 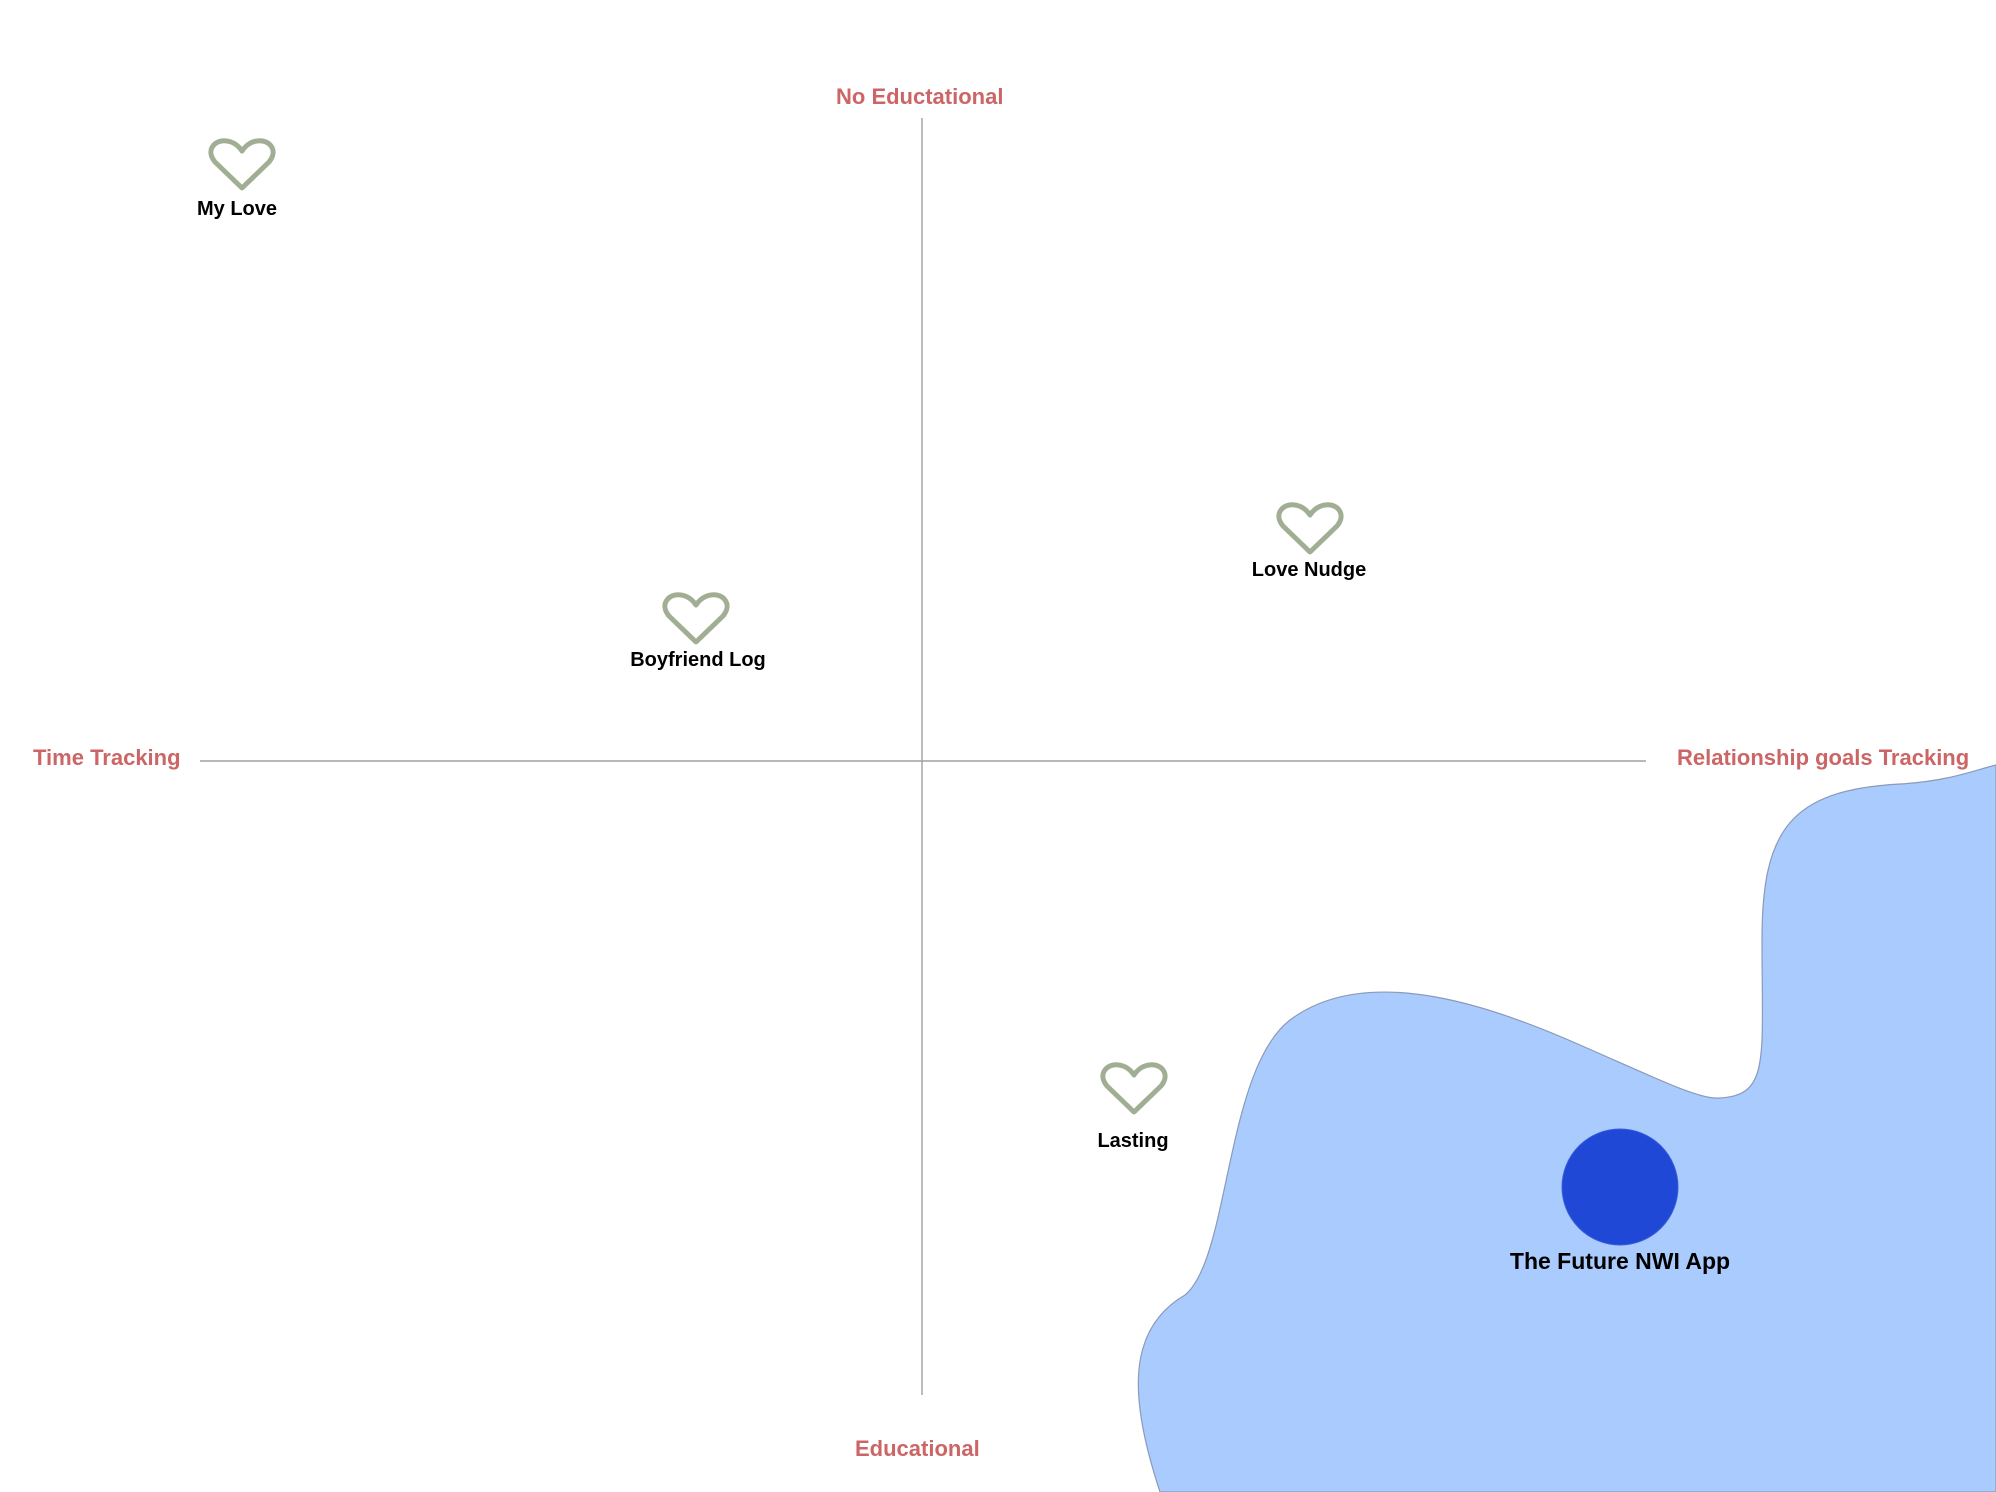 I want to click on axis-label-left: Time Tracking, so click(x=107, y=757).